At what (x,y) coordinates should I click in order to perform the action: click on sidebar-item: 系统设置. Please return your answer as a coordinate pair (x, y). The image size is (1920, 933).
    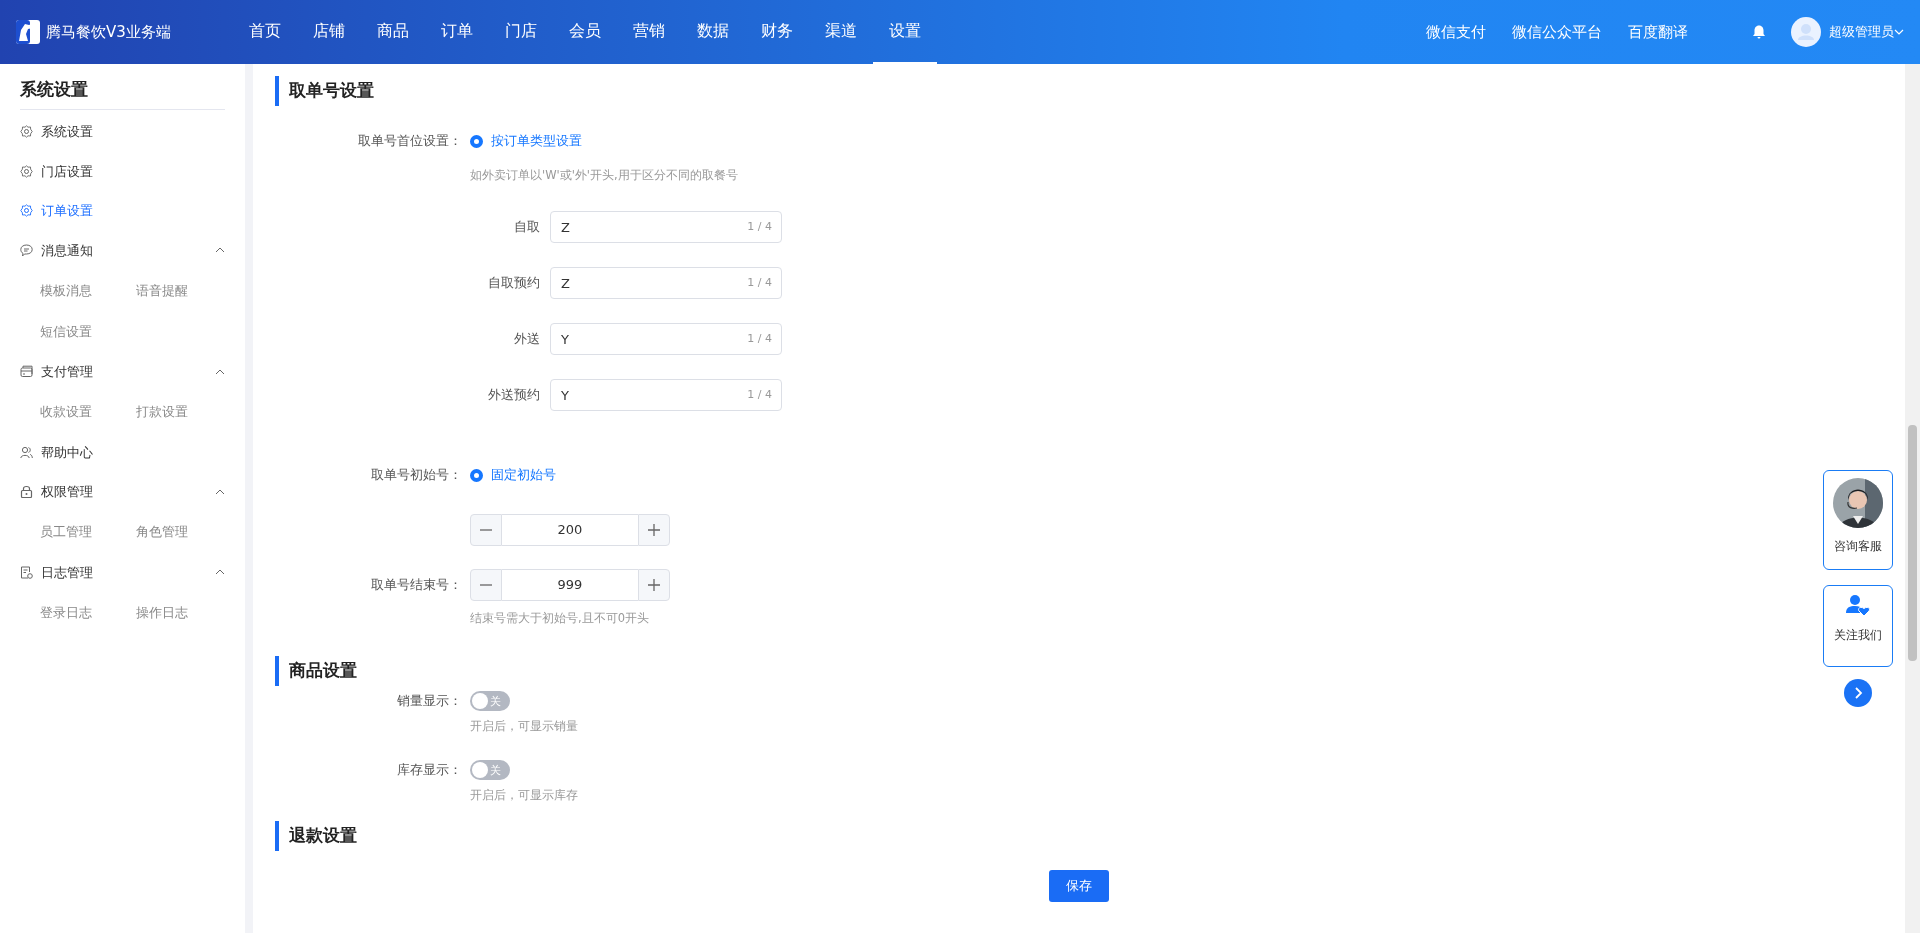
    Looking at the image, I should click on (67, 132).